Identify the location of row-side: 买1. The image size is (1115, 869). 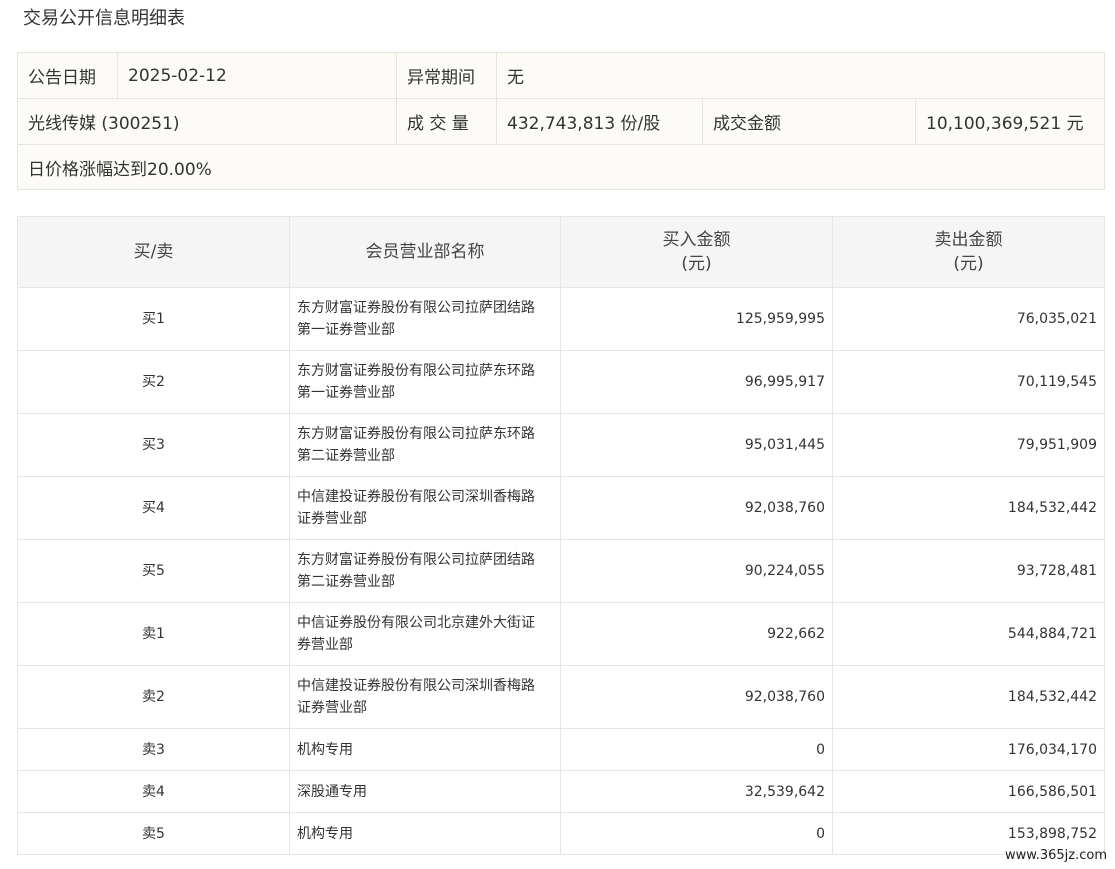
(153, 319).